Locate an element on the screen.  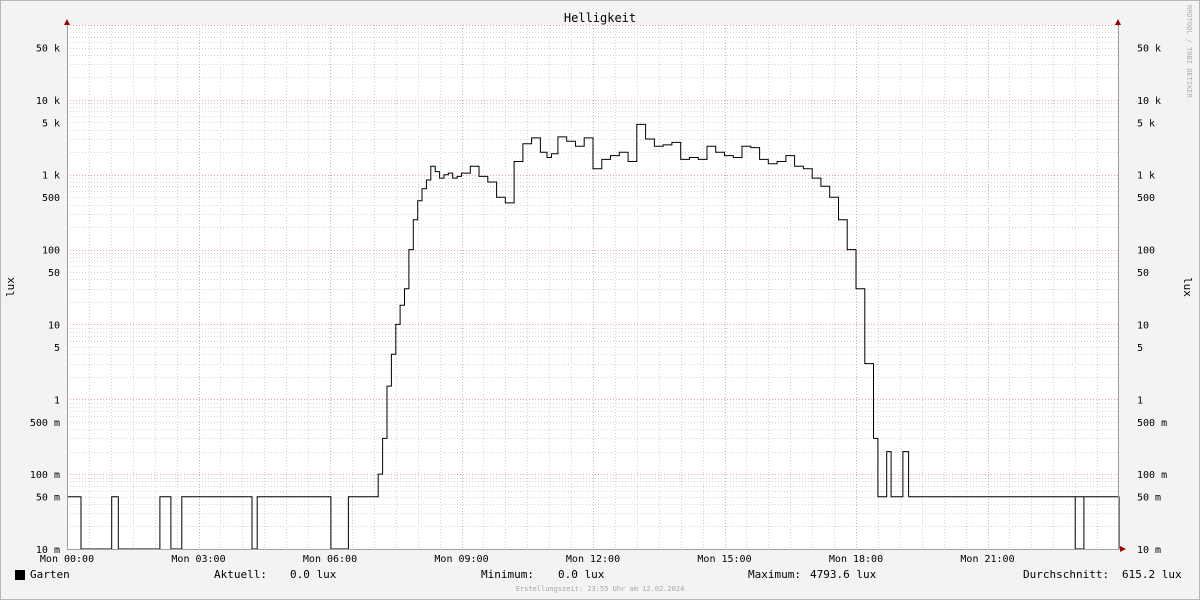
watermark: RRDTOOL / TOBI OETIKER is located at coordinates (1189, 52).